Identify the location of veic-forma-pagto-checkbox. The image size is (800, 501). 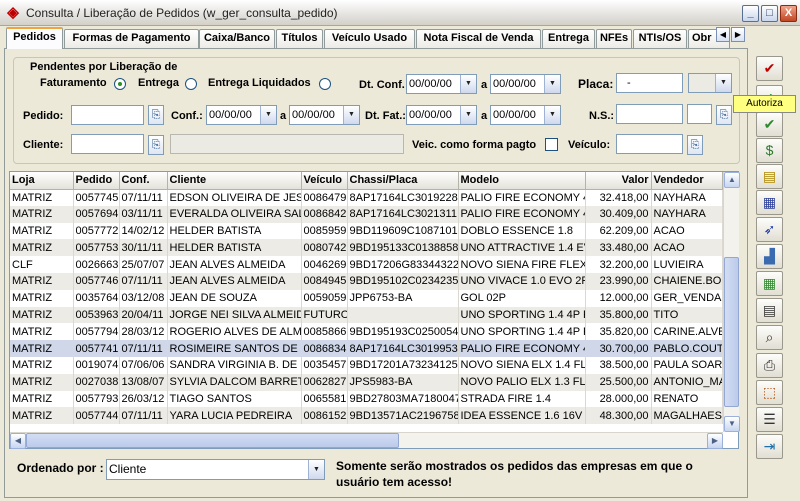
(551, 144).